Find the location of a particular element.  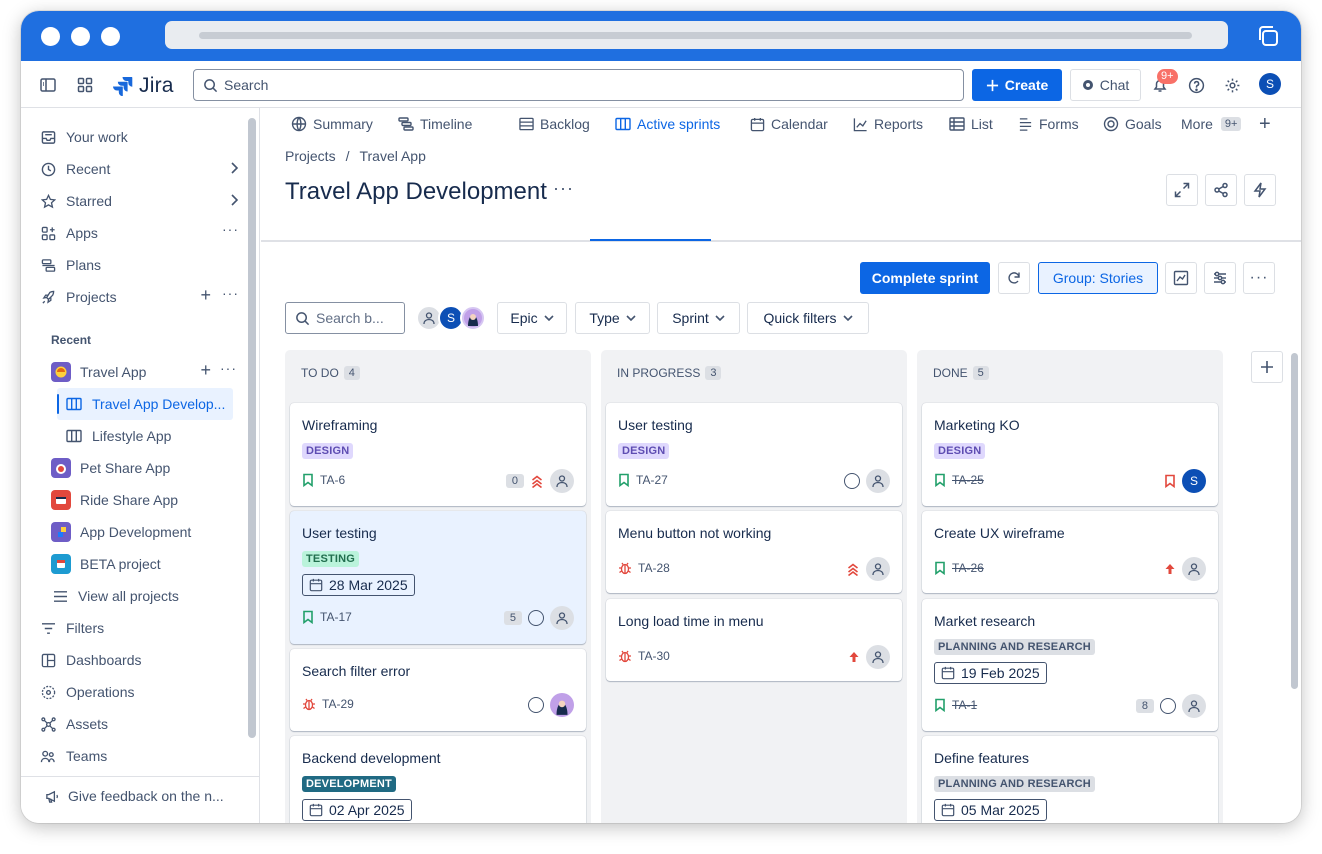

complete-sprint-button: Complete sprint is located at coordinates (925, 278).